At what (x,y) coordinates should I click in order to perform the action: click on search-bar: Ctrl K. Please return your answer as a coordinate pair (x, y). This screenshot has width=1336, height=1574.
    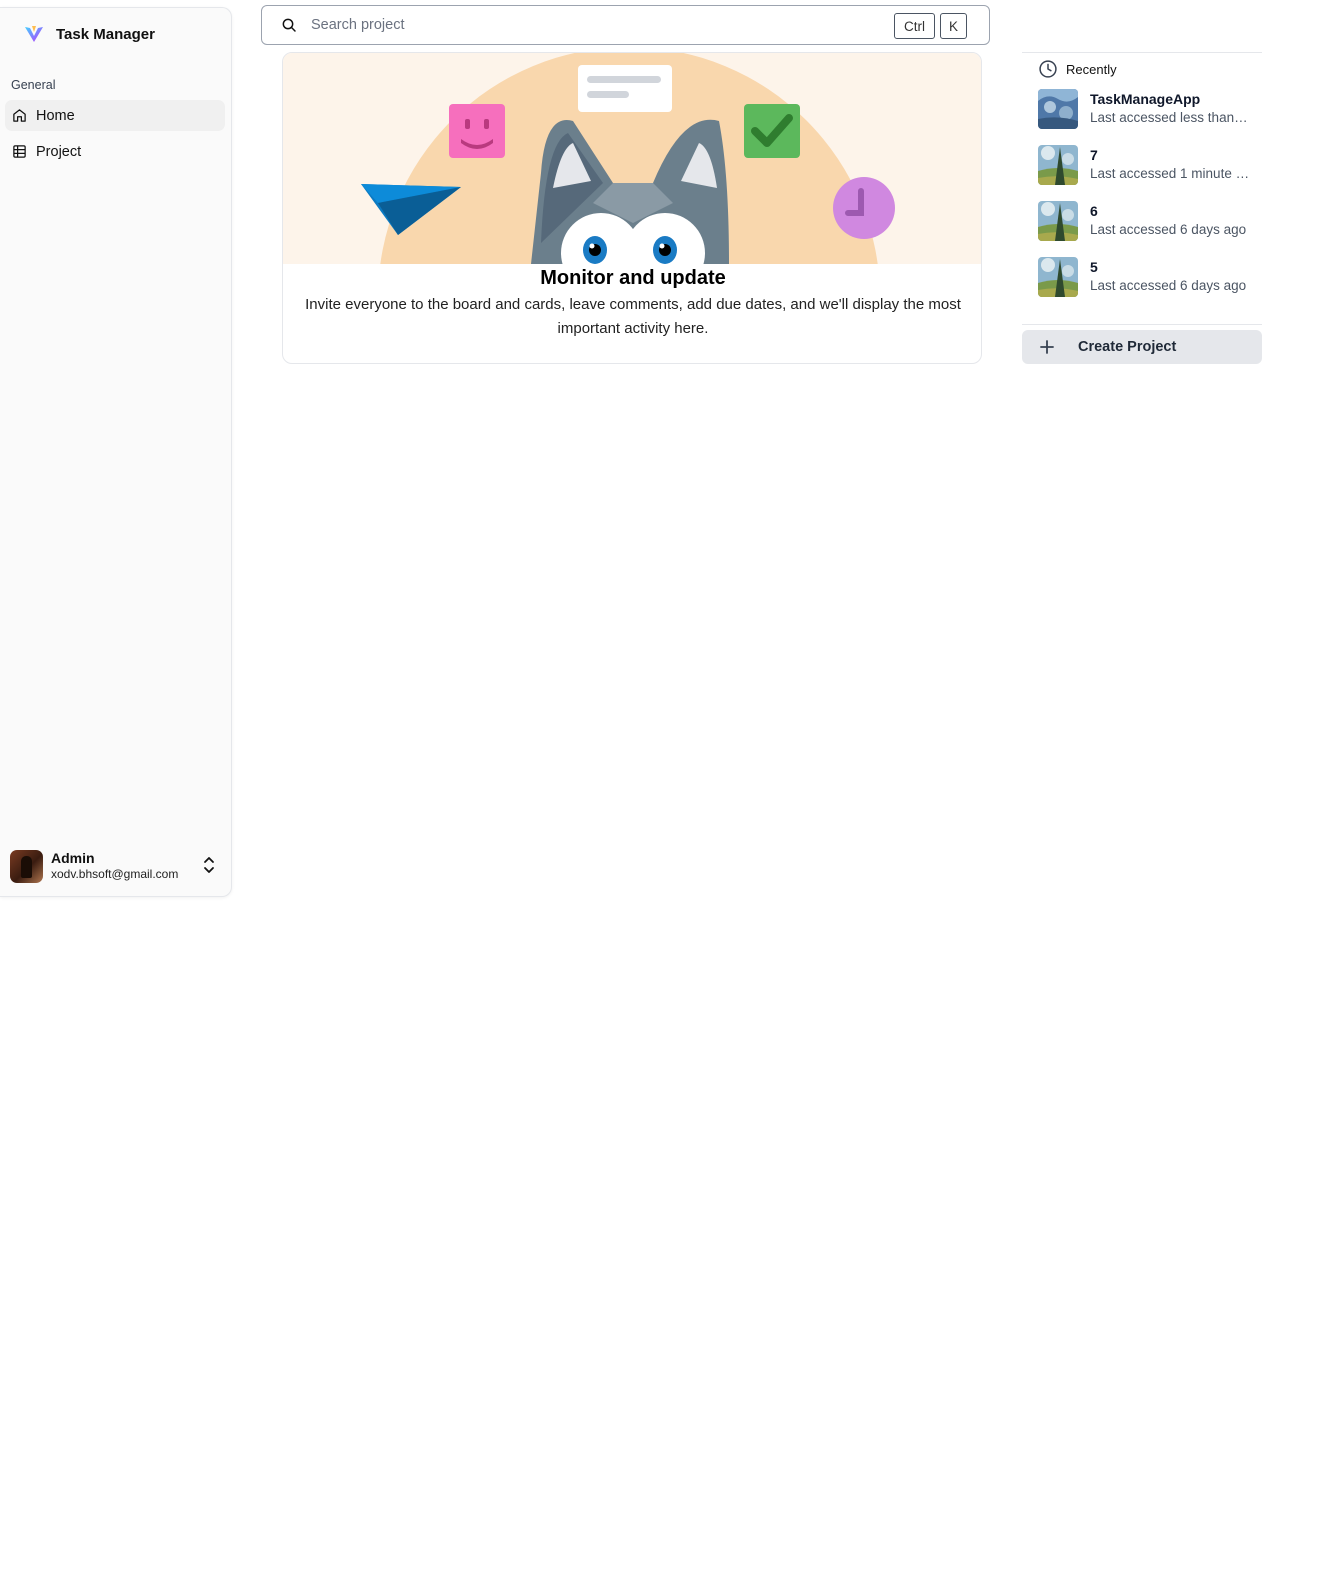
    Looking at the image, I should click on (625, 25).